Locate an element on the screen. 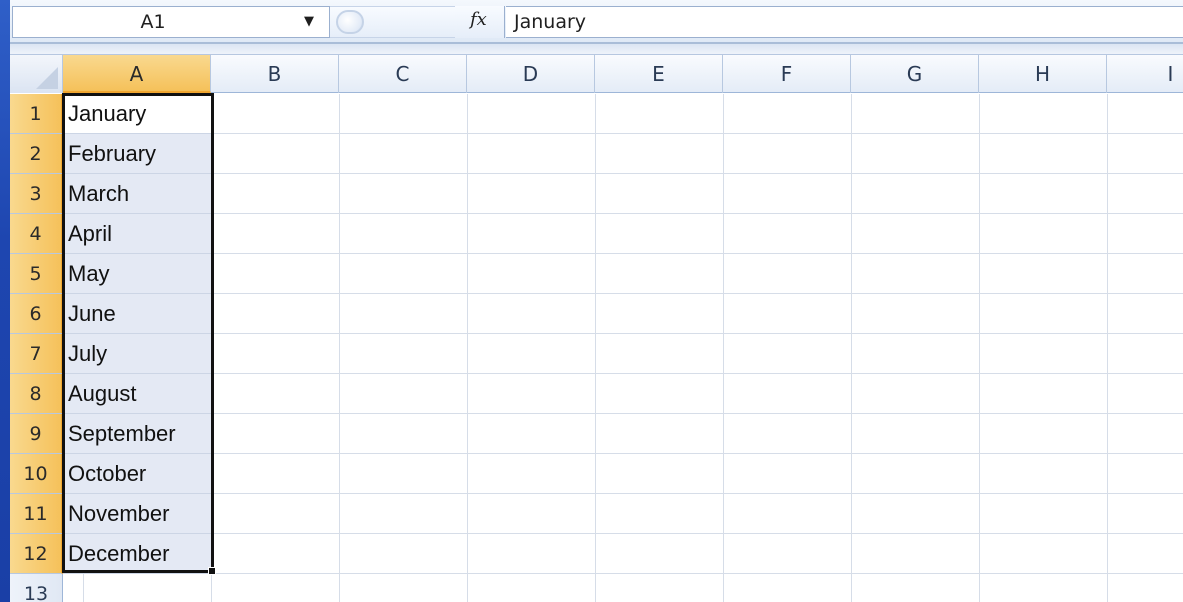  cell-a6: June is located at coordinates (137, 314).